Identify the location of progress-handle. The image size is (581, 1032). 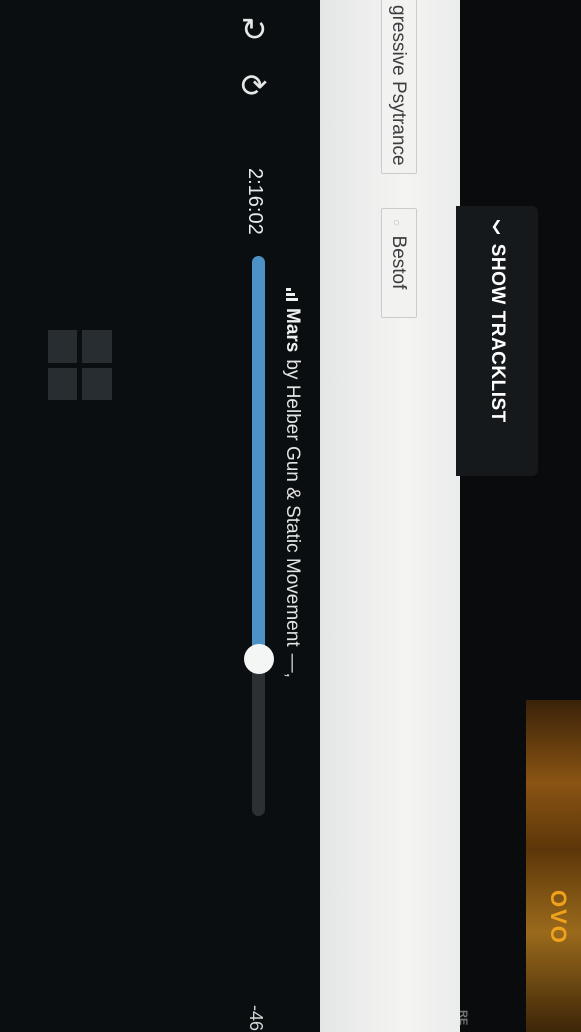
(259, 659).